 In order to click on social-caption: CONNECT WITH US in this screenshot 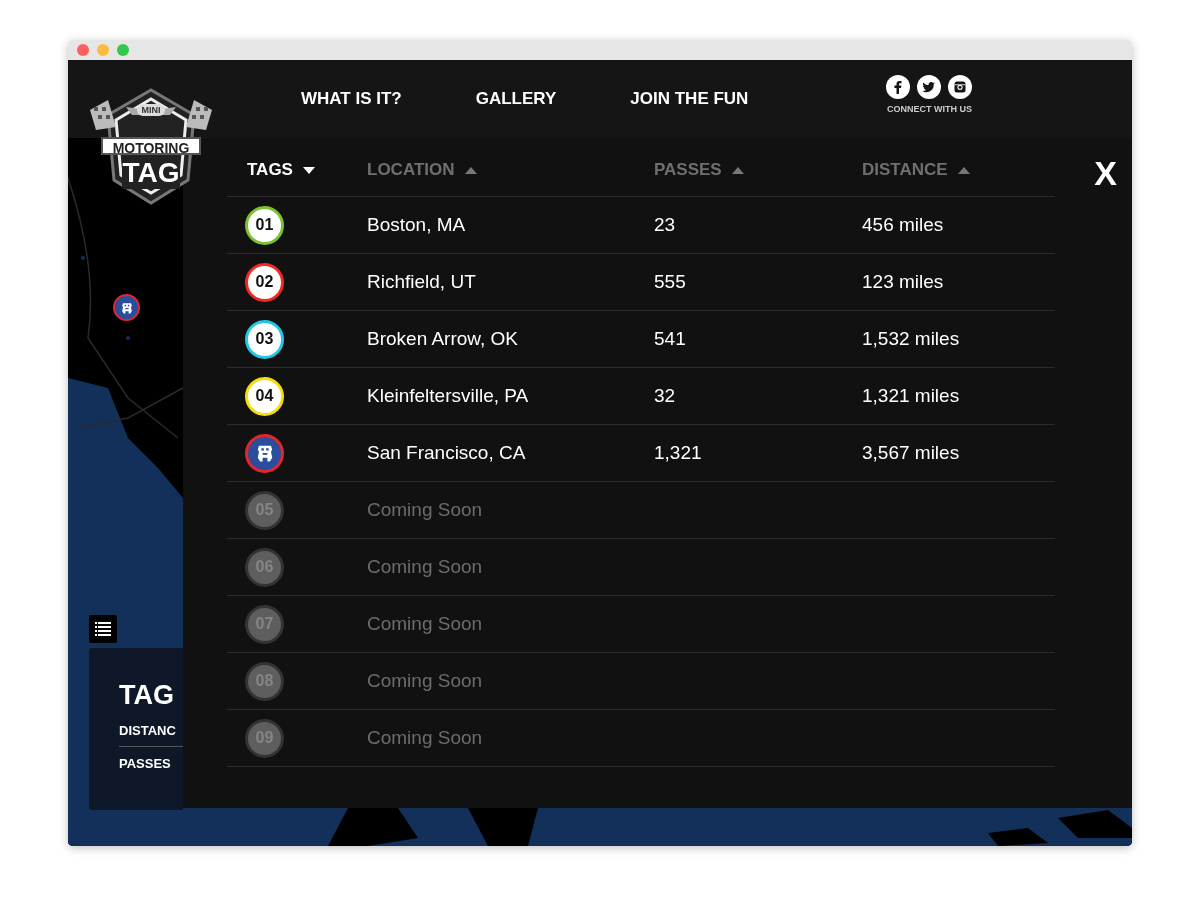, I will do `click(929, 108)`.